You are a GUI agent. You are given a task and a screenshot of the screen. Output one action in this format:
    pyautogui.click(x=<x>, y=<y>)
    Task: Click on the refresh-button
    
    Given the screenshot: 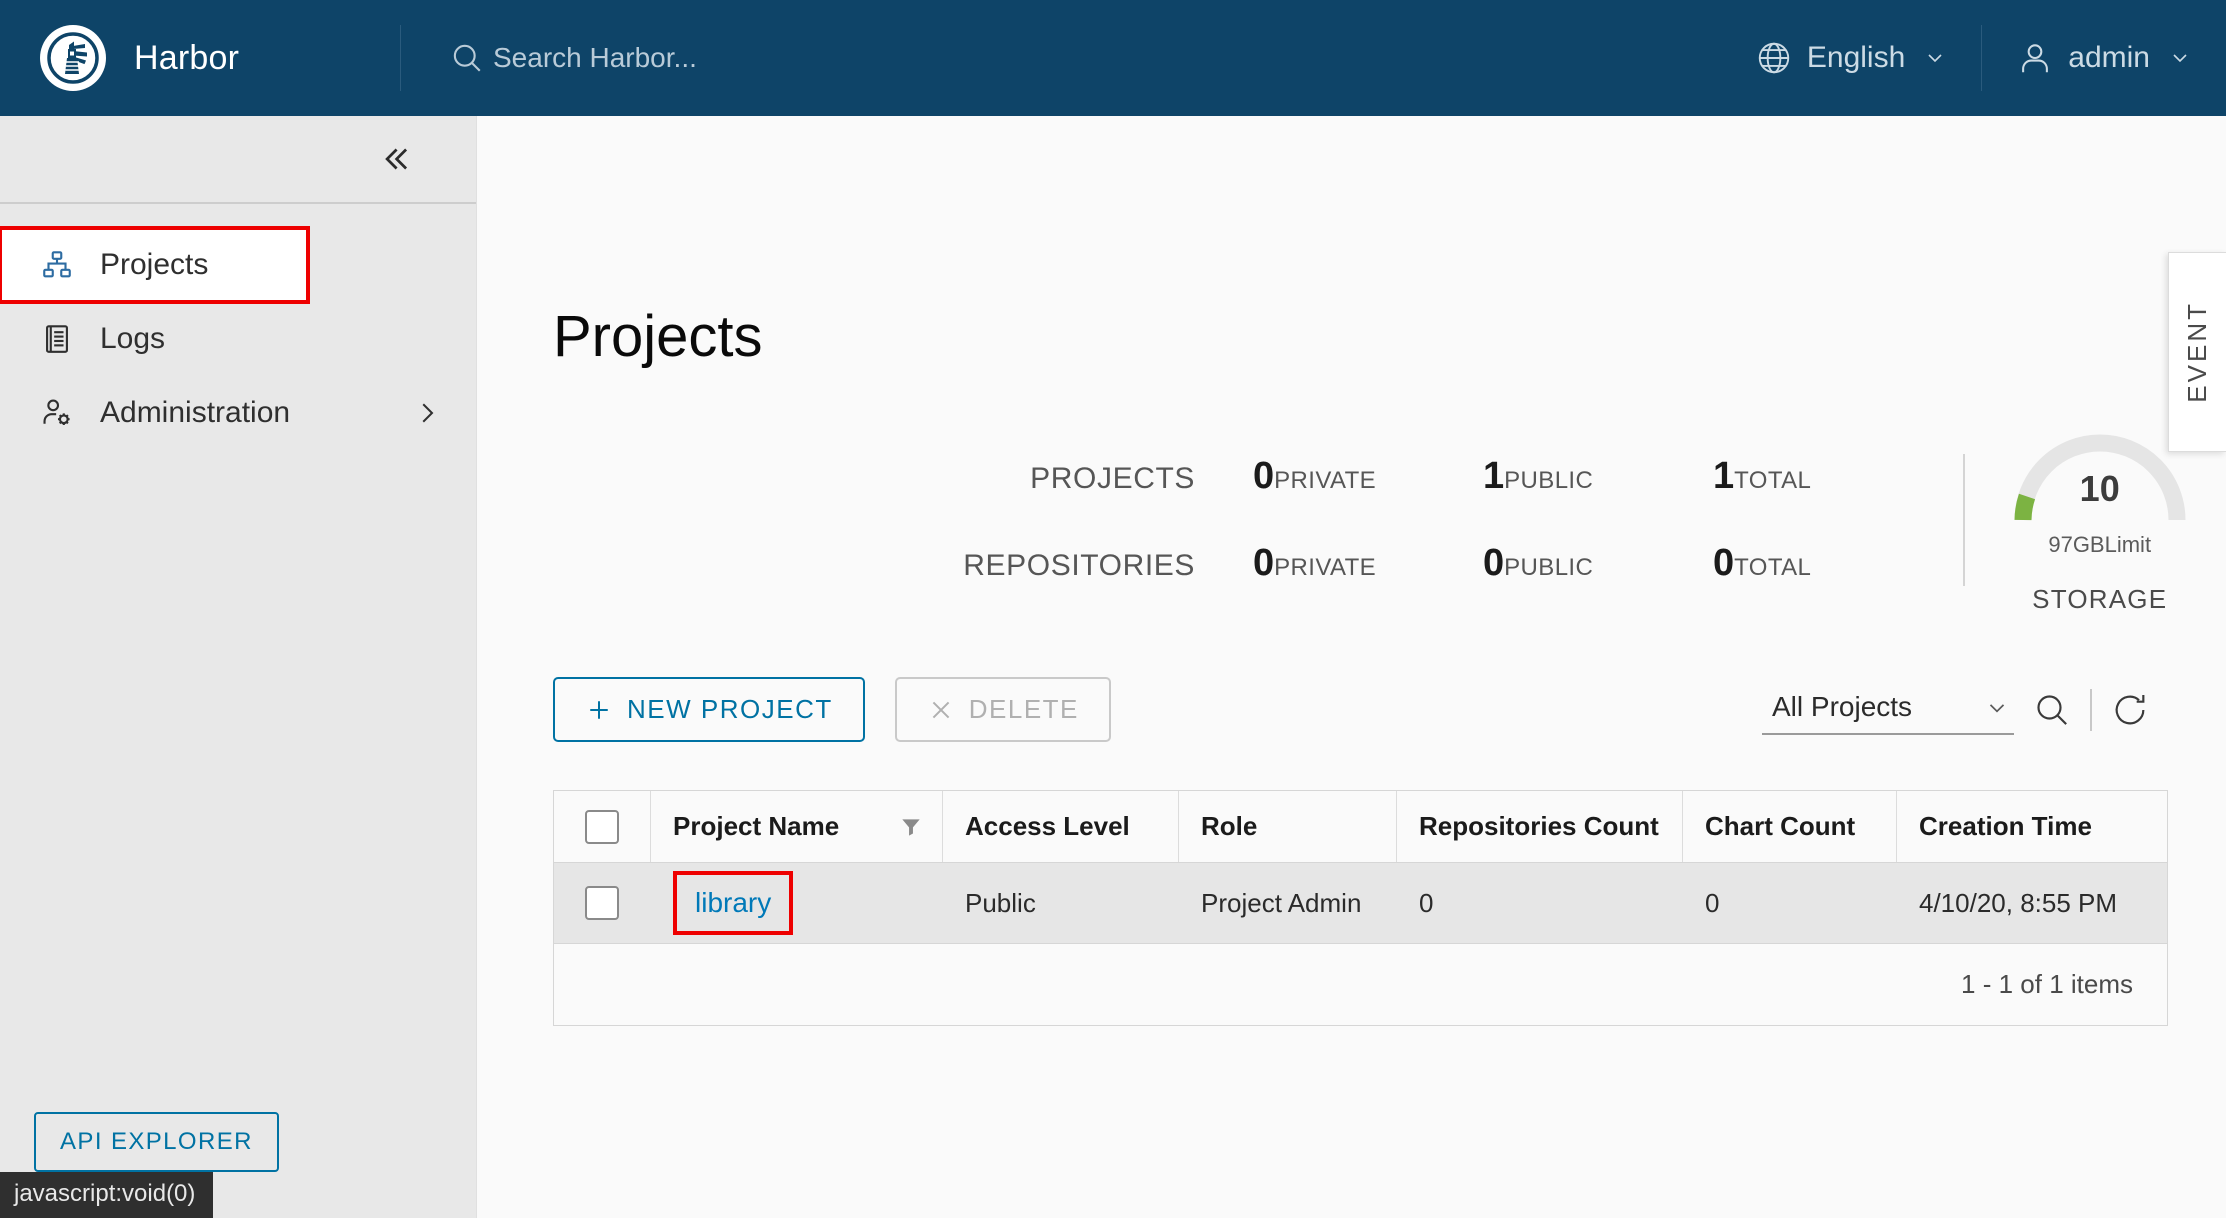 What is the action you would take?
    pyautogui.click(x=2130, y=710)
    